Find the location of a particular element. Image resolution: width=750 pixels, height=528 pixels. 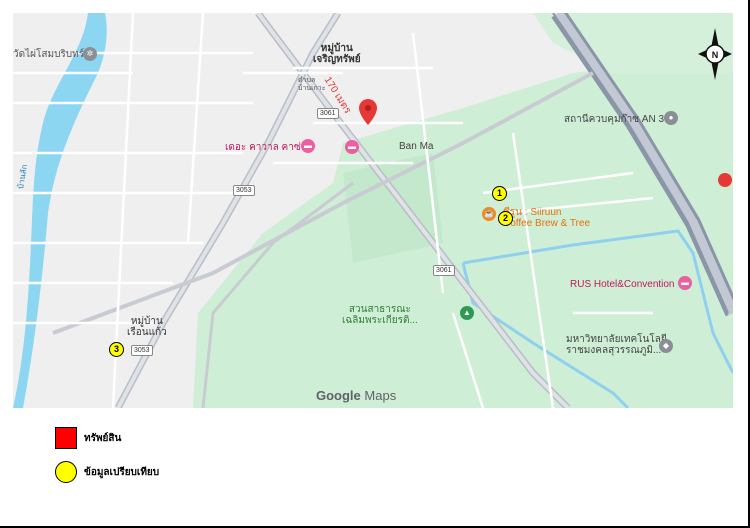

park-icon: ▲ is located at coordinates (467, 313).